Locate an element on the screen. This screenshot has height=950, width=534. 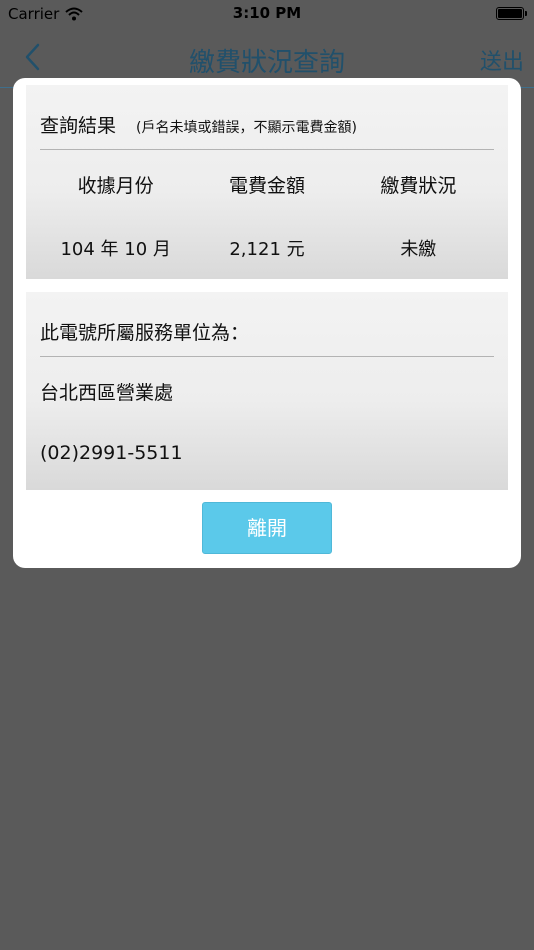
submit-button: 送出 is located at coordinates (502, 60).